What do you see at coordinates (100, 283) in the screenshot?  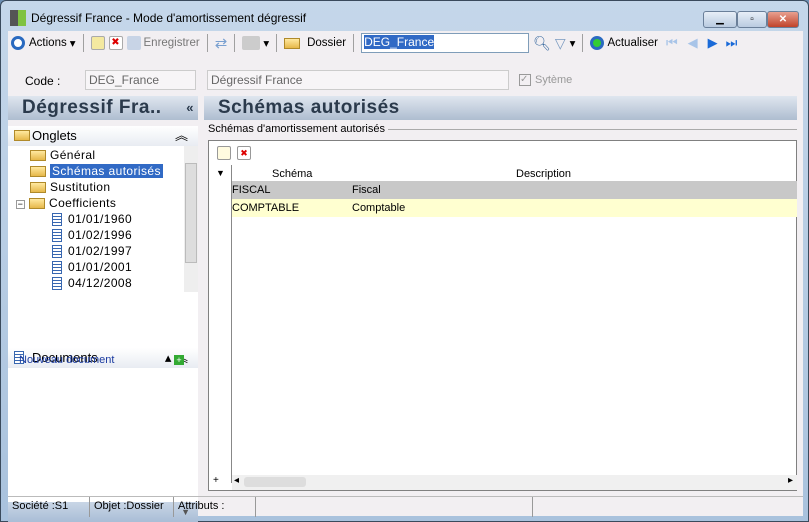 I see `tree-label: 04/12/2008` at bounding box center [100, 283].